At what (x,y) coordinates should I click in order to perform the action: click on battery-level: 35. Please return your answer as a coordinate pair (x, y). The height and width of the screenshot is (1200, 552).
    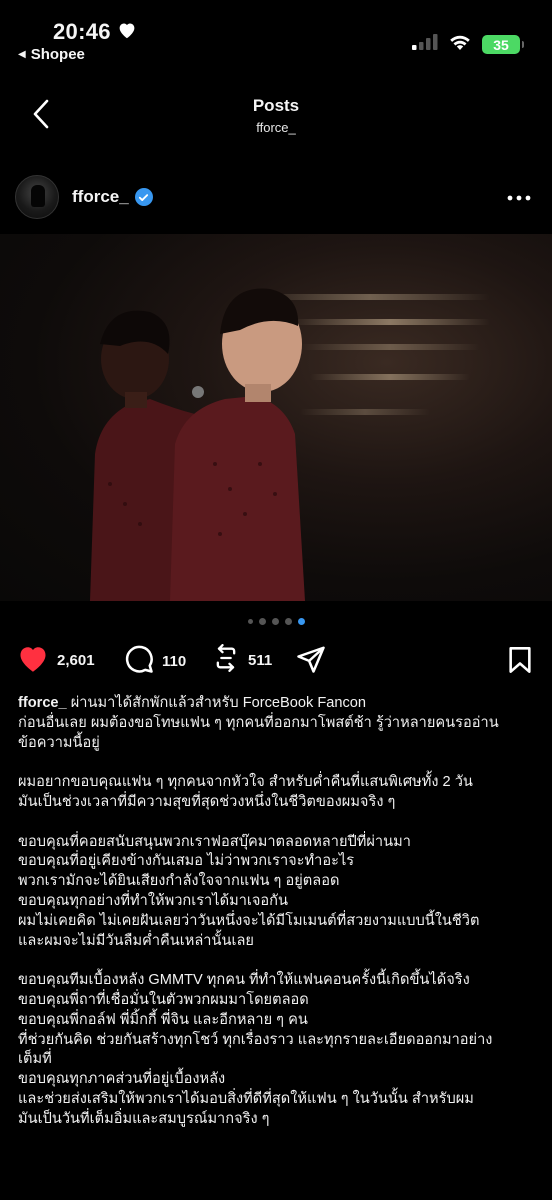
    Looking at the image, I should click on (501, 44).